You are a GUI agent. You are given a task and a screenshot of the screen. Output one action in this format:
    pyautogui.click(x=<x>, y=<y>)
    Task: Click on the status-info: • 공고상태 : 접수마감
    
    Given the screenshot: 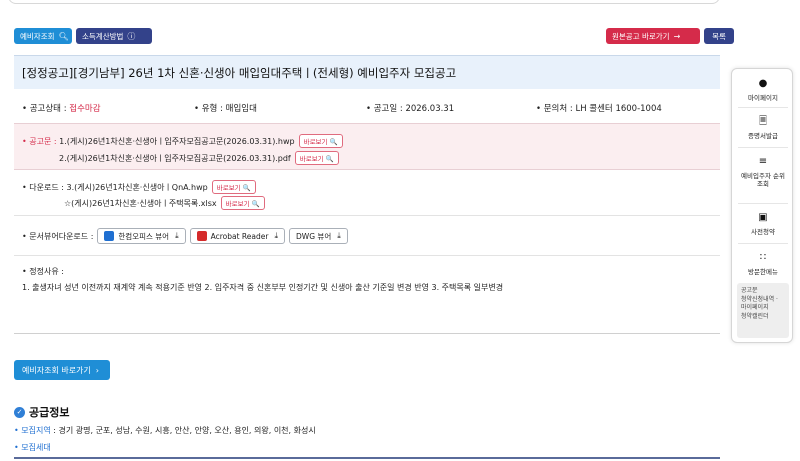 What is the action you would take?
    pyautogui.click(x=61, y=109)
    